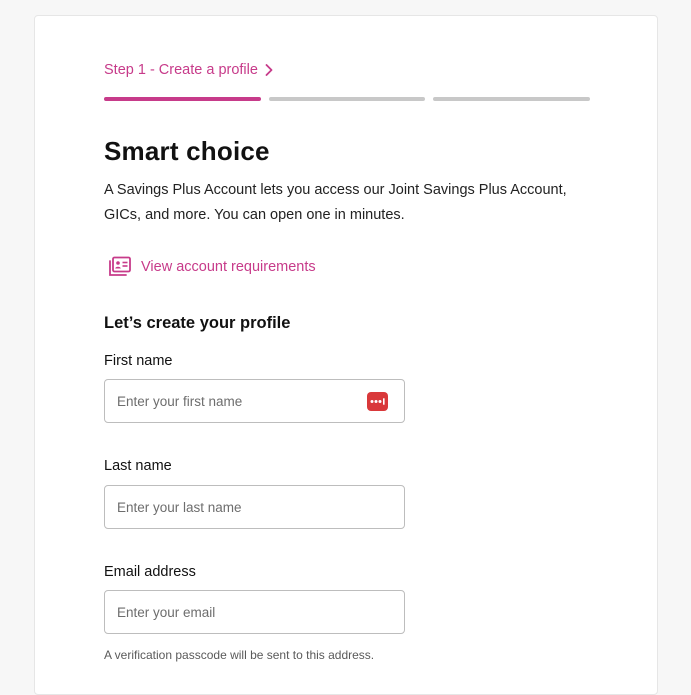  I want to click on page-title: Smart choice, so click(187, 151).